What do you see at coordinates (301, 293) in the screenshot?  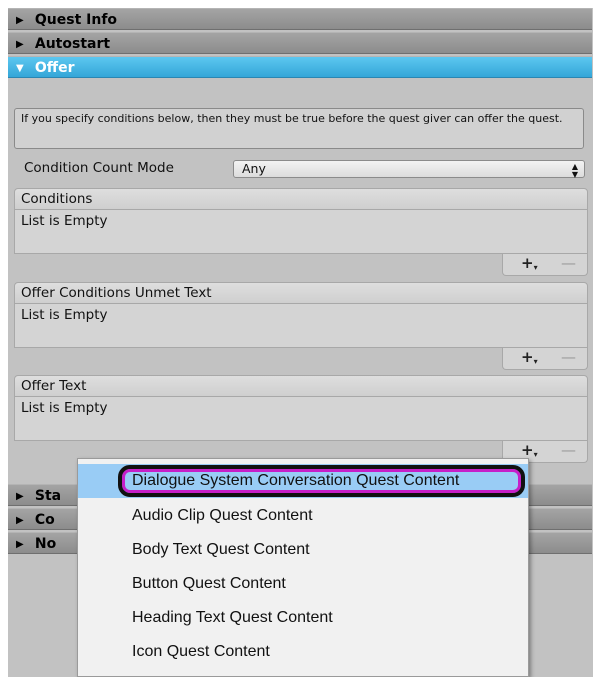 I see `offer-conditions-unmet-text-list-header: Offer Conditions Unmet Text` at bounding box center [301, 293].